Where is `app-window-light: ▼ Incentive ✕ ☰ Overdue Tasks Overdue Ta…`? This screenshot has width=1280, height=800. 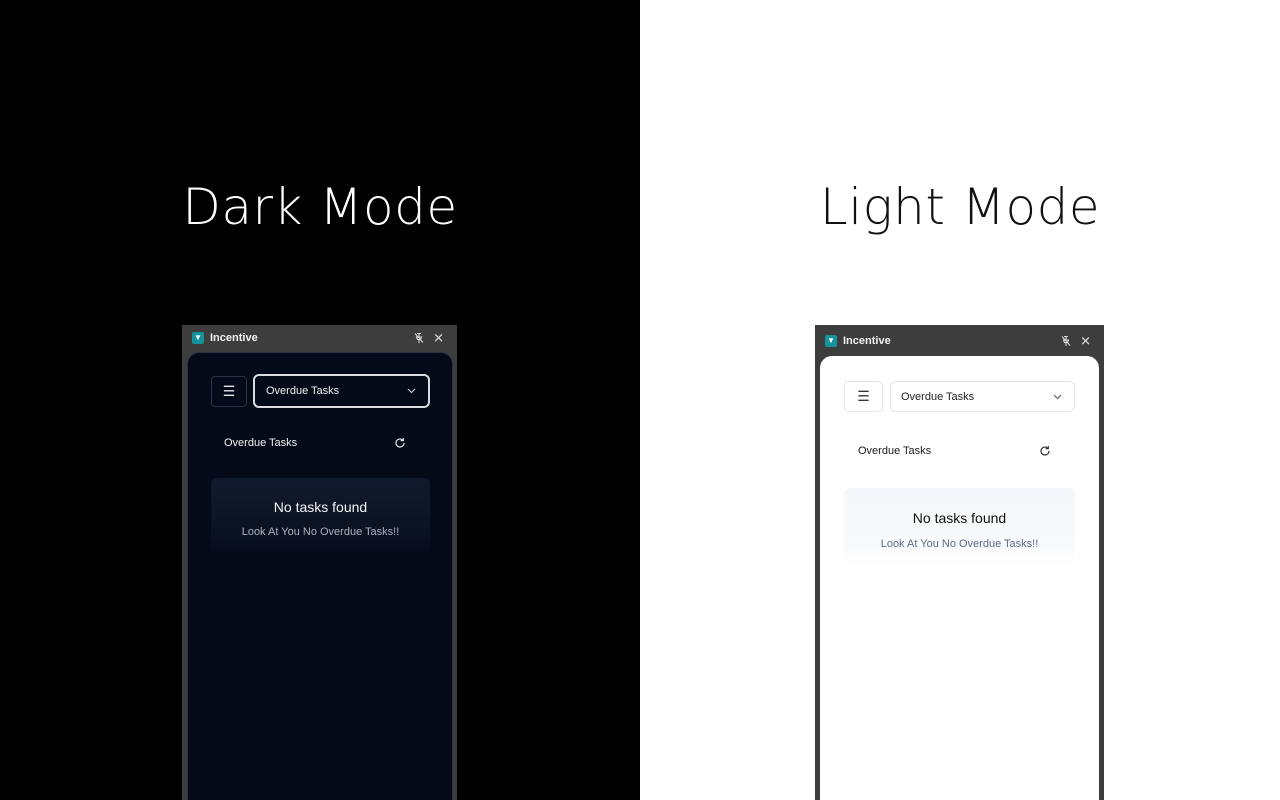 app-window-light: ▼ Incentive ✕ ☰ Overdue Tasks Overdue Ta… is located at coordinates (959, 562).